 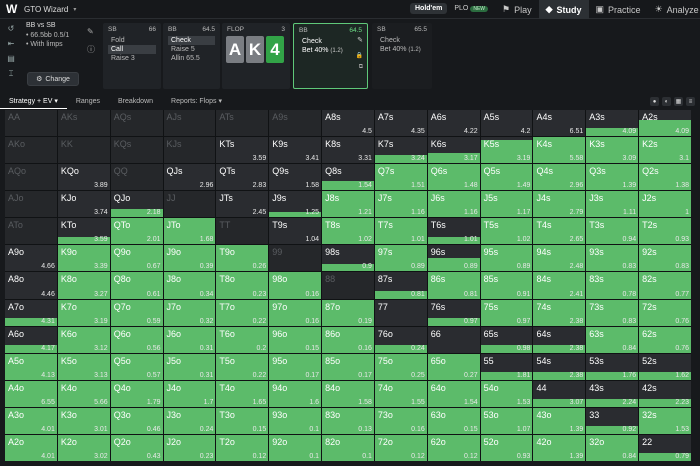 I want to click on tab-strategy-ev: Strategy + EV ▾, so click(x=33, y=101).